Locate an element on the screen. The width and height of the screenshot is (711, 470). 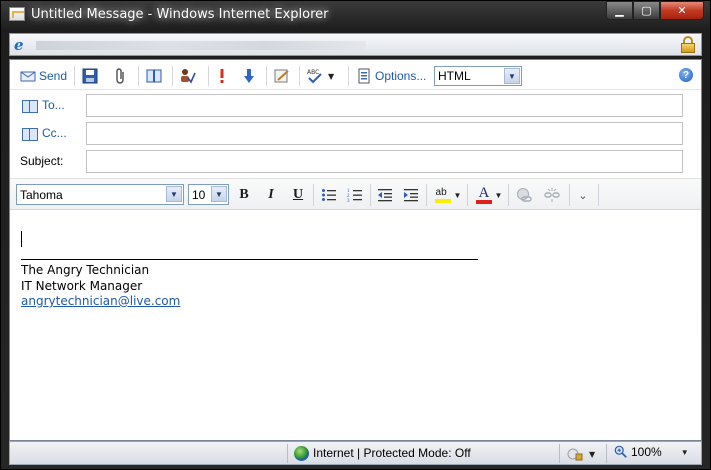
highlight-button: ab ▼ is located at coordinates (448, 195).